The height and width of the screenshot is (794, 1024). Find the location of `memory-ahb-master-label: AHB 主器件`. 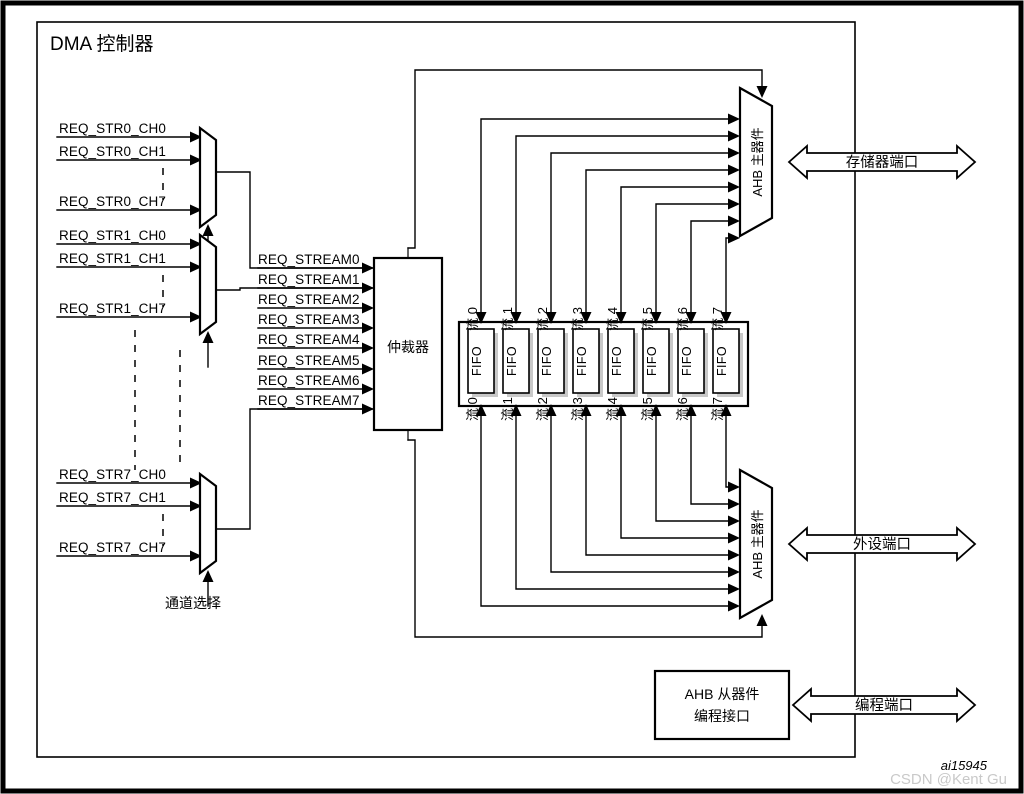

memory-ahb-master-label: AHB 主器件 is located at coordinates (757, 161).